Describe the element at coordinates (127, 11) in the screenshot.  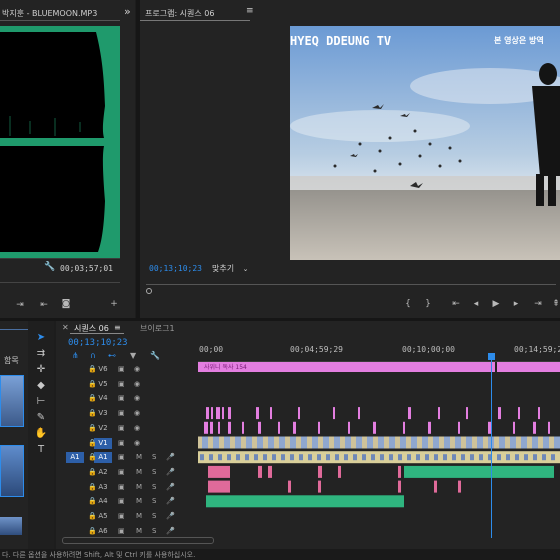
I see `source-panel-menu: »` at that location.